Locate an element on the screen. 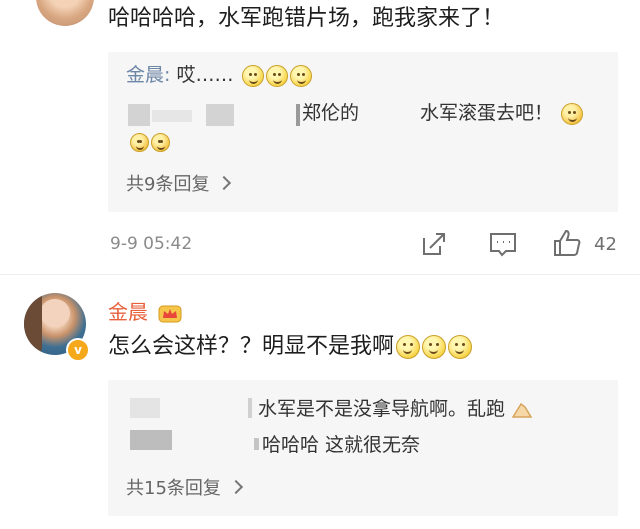  divider is located at coordinates (320, 274).